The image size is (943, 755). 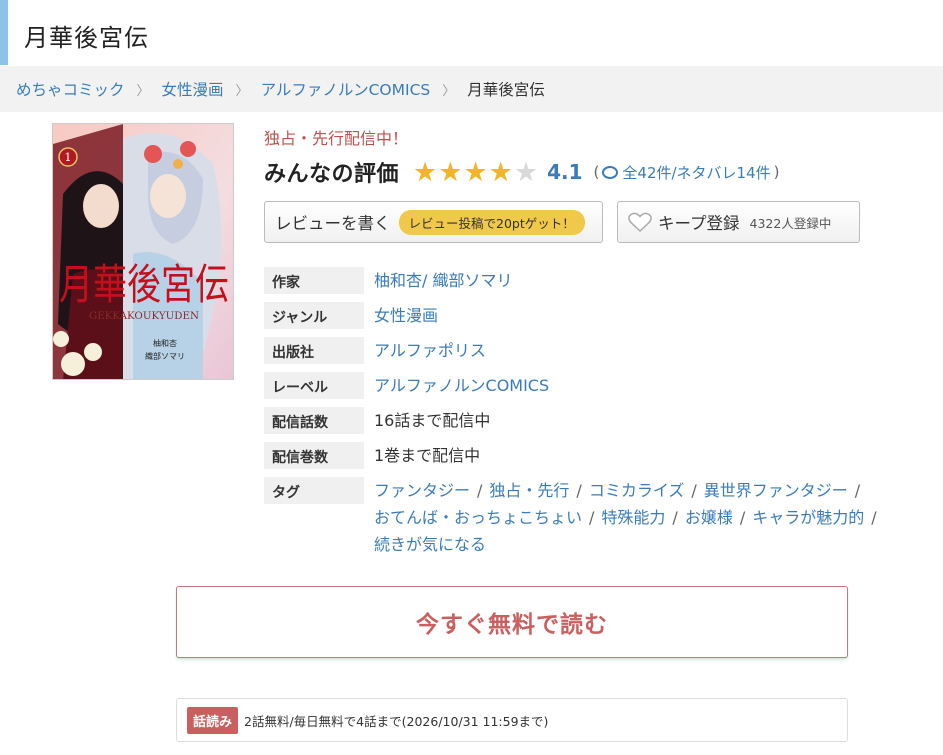 What do you see at coordinates (443, 280) in the screenshot?
I see `author-link: 柚和杏/ 織部ソマリ` at bounding box center [443, 280].